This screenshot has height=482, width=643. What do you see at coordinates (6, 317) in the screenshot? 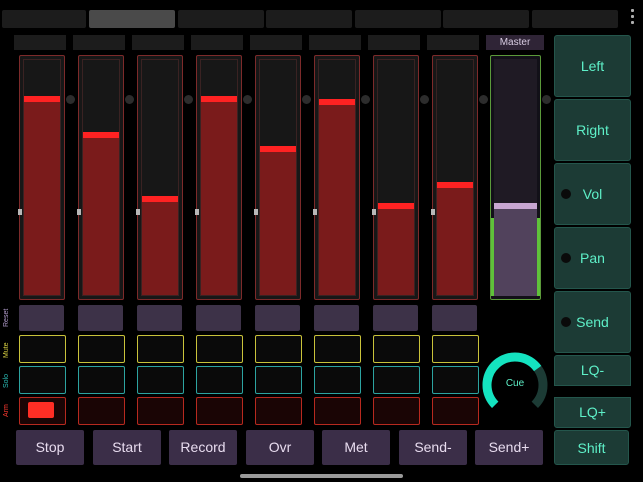
I see `reset-row-label: Reset` at bounding box center [6, 317].